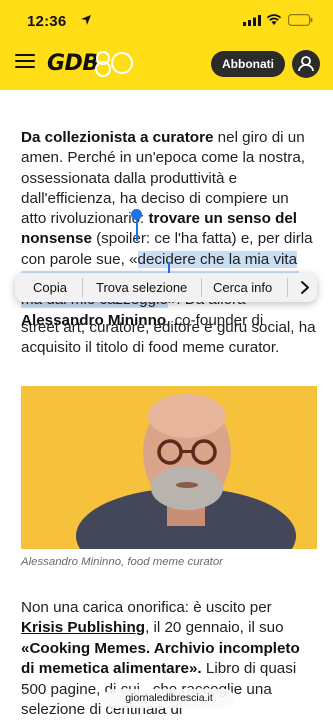 This screenshot has height=720, width=333. I want to click on cellular-signal-icon, so click(252, 20).